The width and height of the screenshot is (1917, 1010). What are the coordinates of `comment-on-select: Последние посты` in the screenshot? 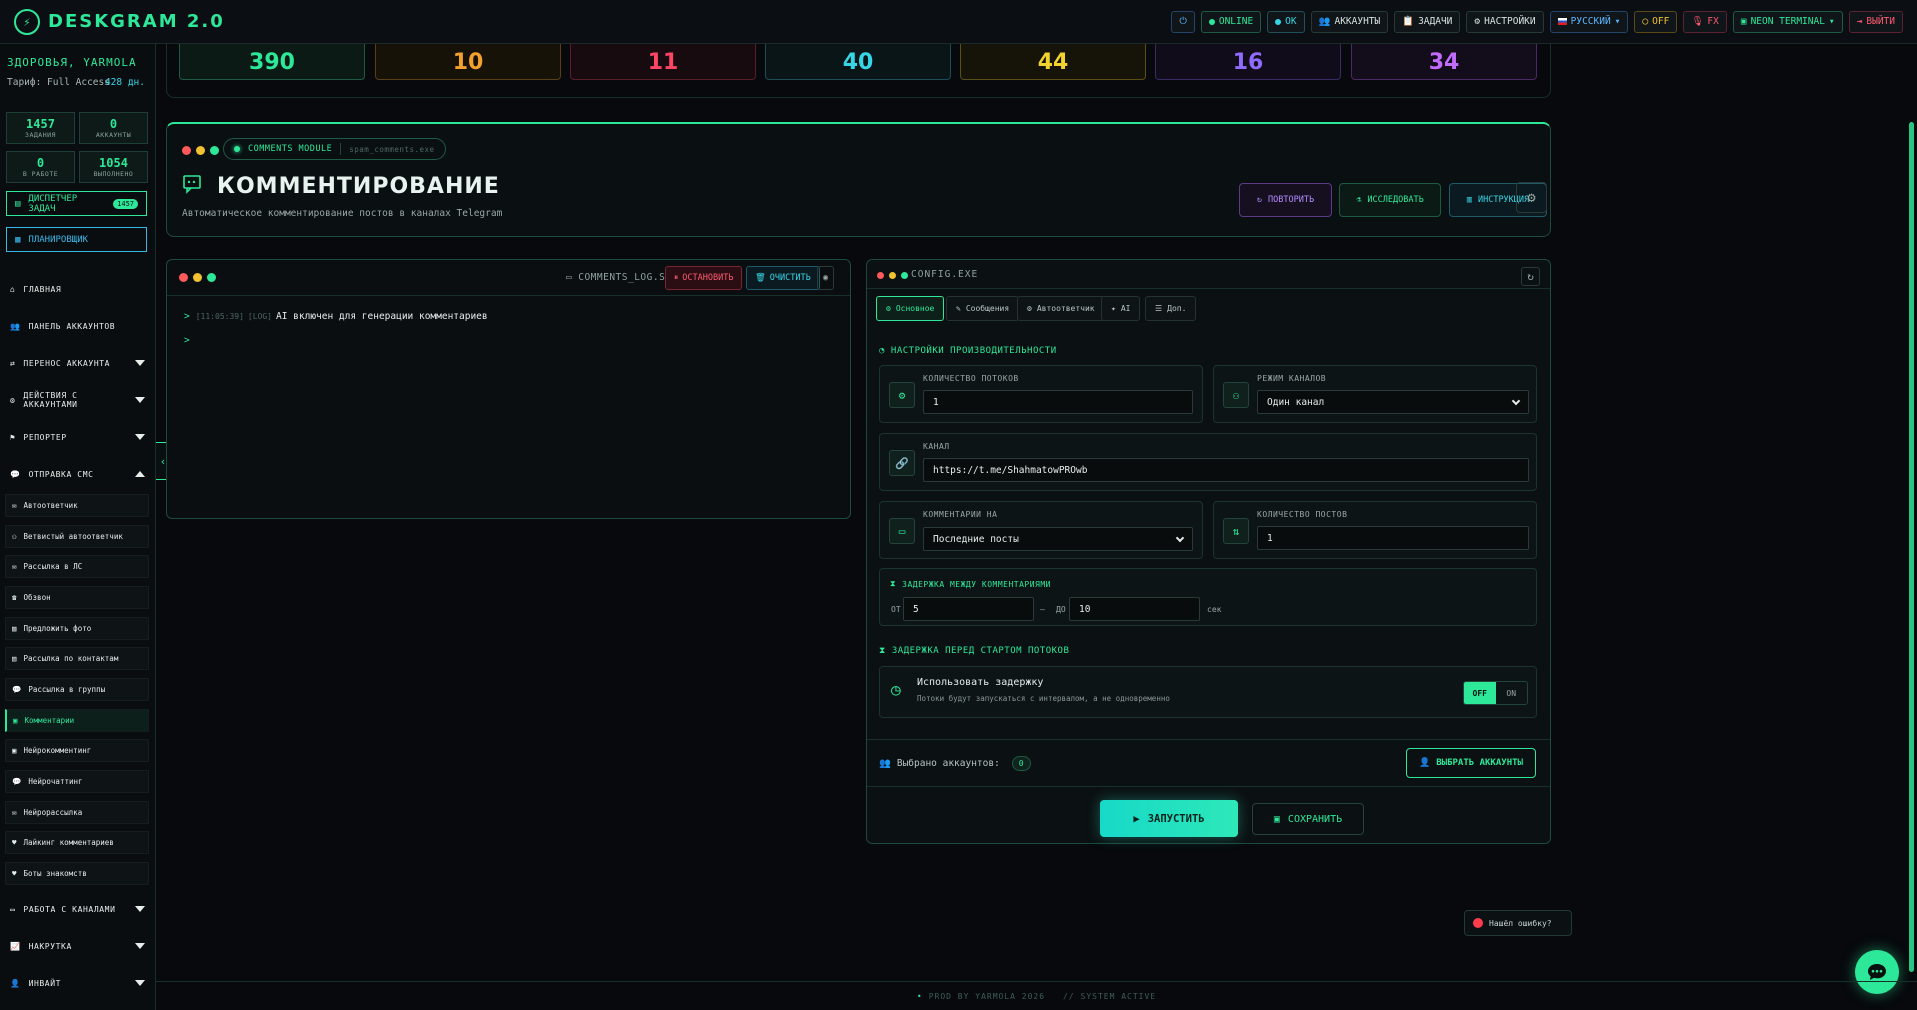 It's located at (1058, 539).